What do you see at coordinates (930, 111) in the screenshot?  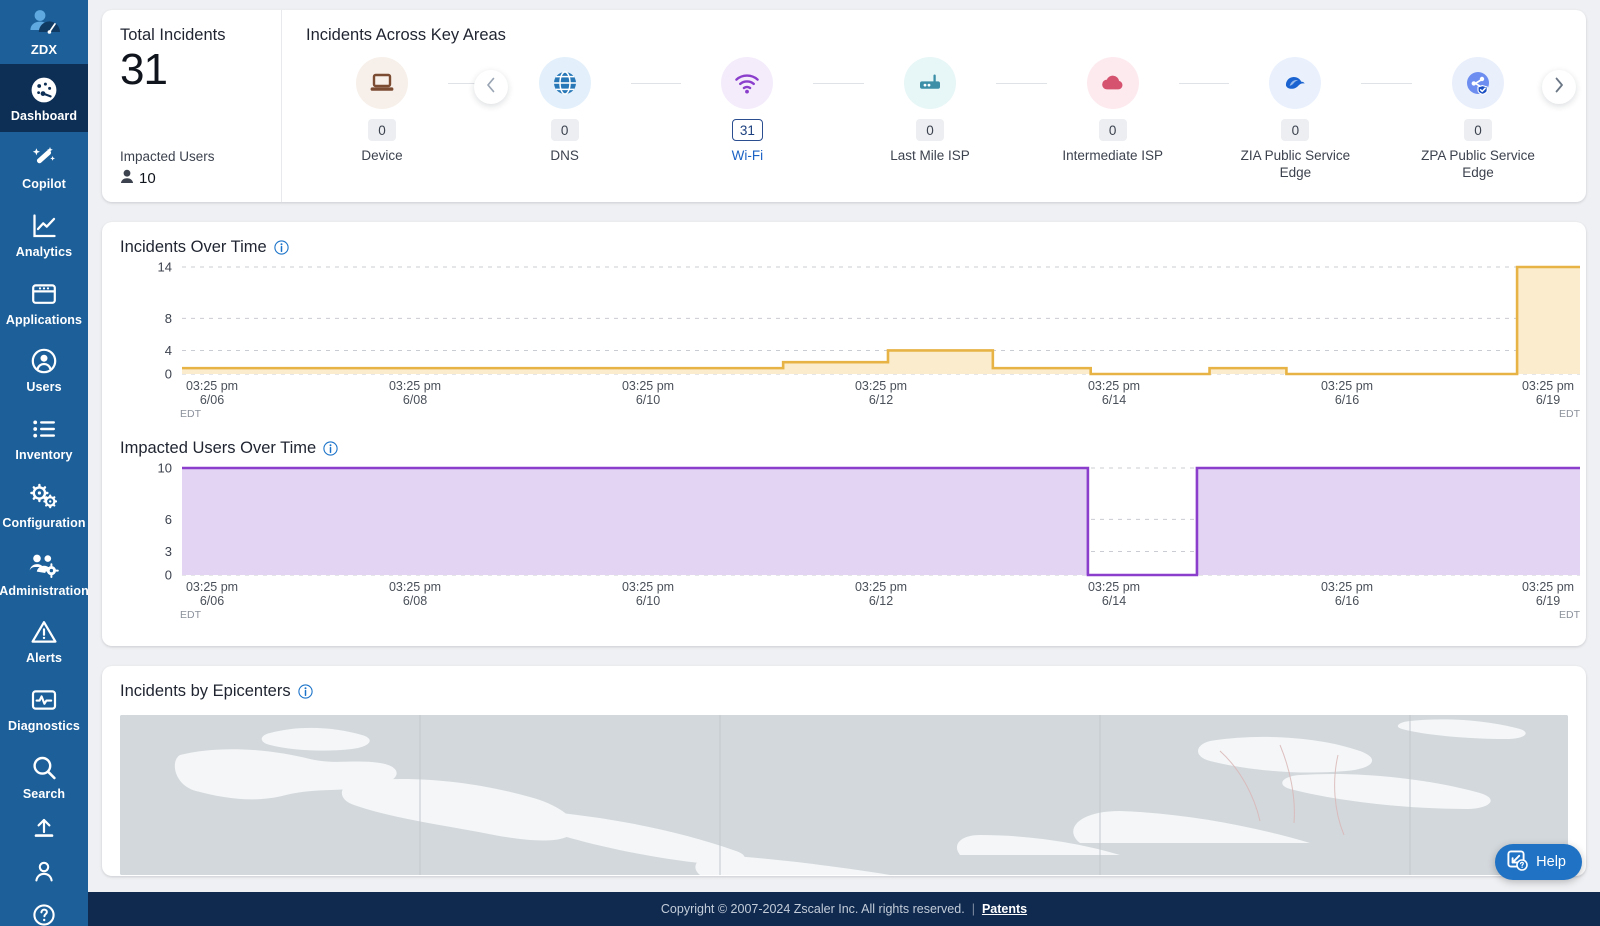 I see `key-area-item: 0 Last Mile ISP` at bounding box center [930, 111].